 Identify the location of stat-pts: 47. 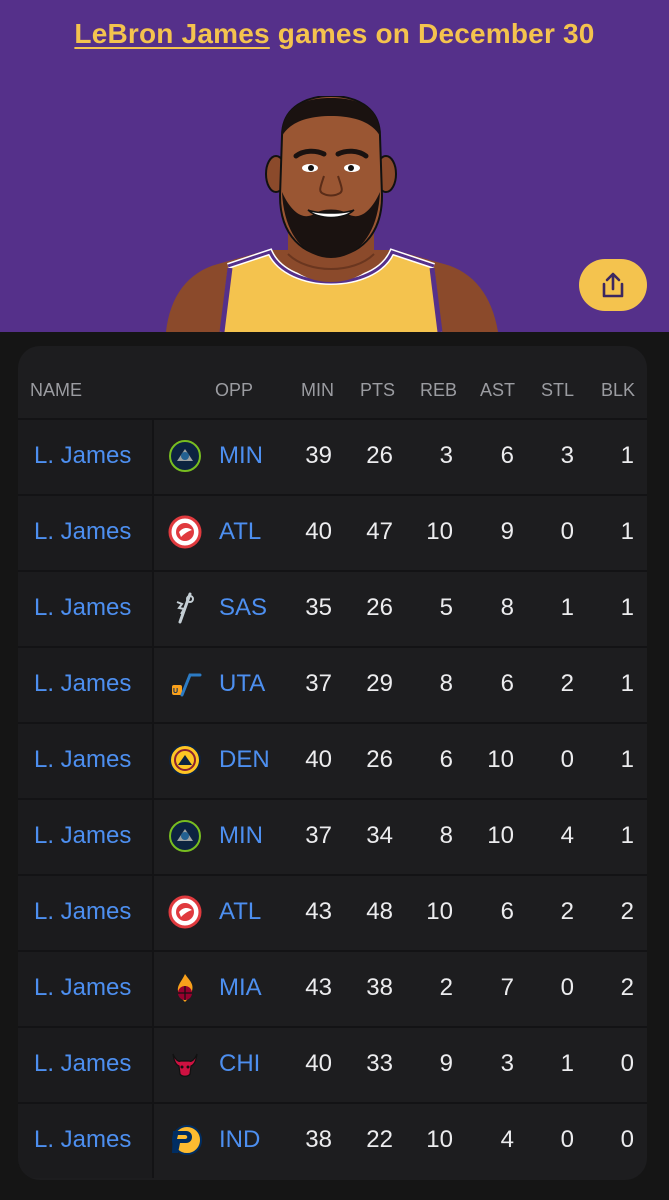
(379, 531).